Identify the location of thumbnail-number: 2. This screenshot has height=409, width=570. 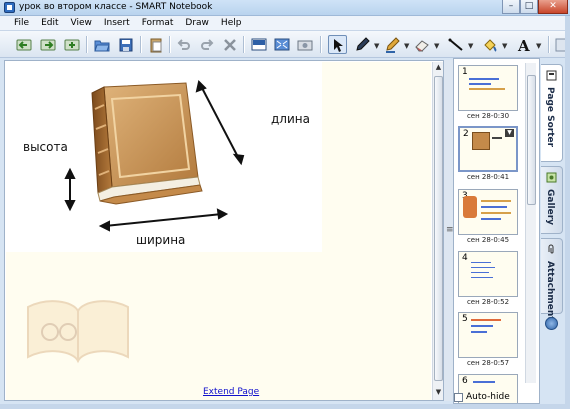
(466, 134).